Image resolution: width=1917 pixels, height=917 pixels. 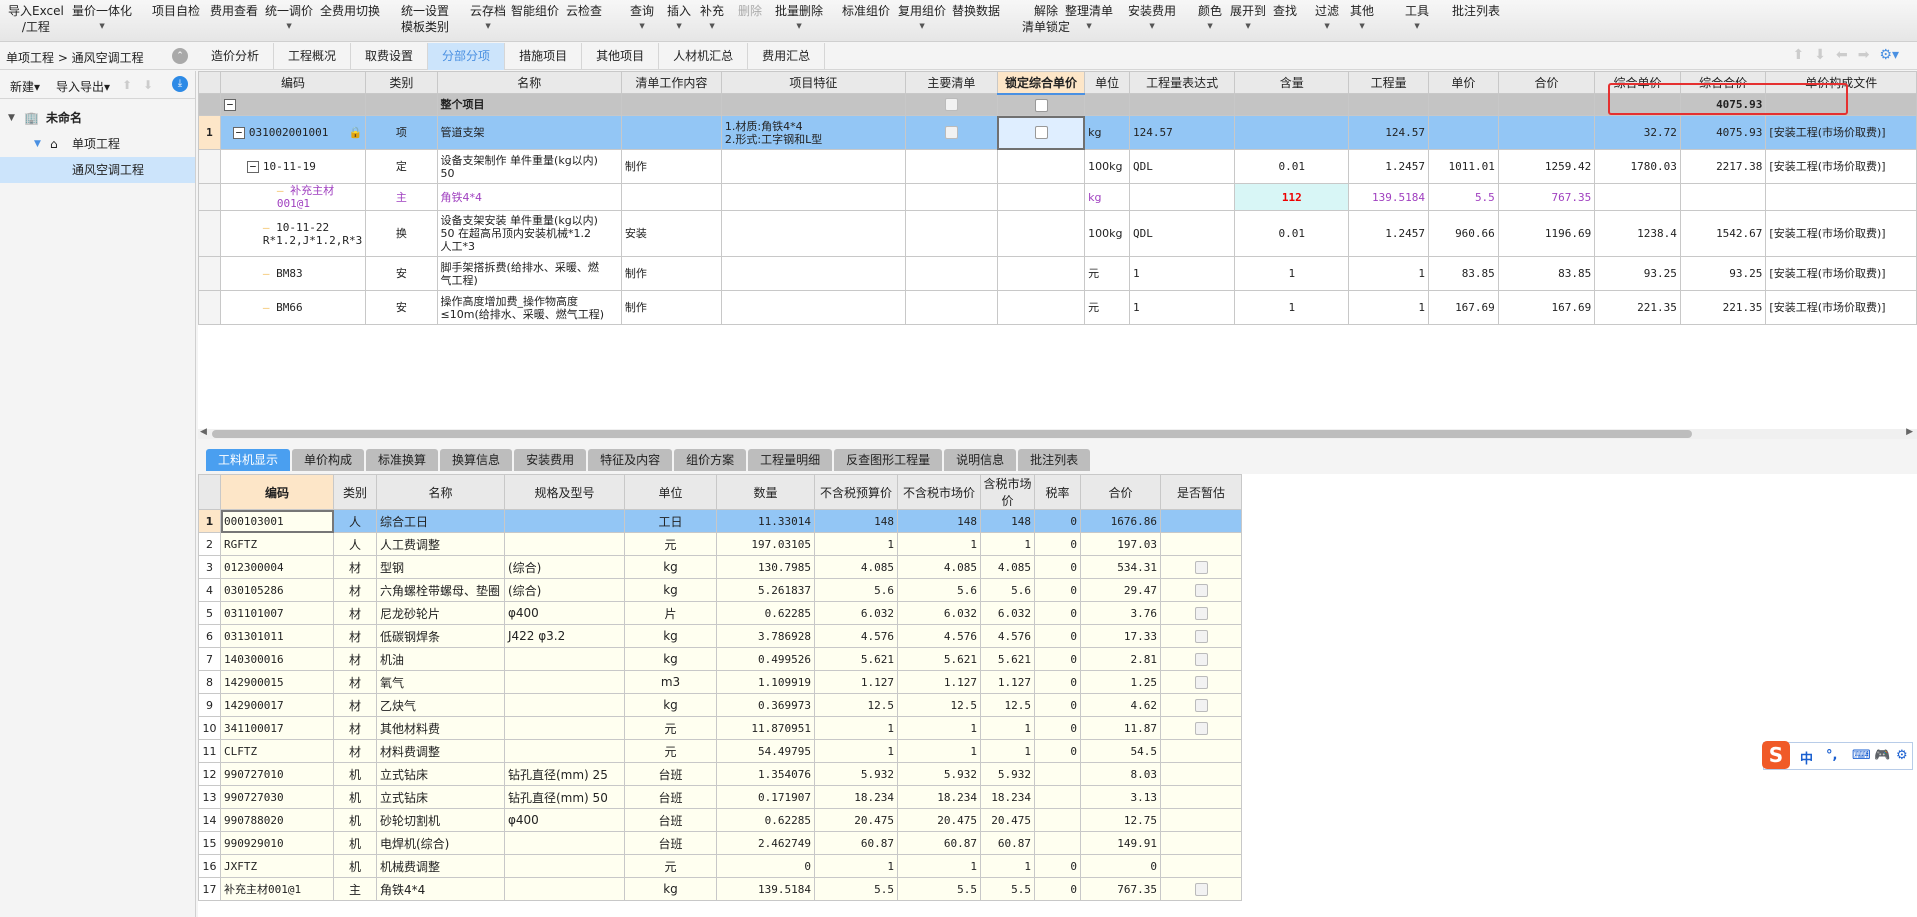 What do you see at coordinates (671, 82) in the screenshot?
I see `column-header: 清单工作内容` at bounding box center [671, 82].